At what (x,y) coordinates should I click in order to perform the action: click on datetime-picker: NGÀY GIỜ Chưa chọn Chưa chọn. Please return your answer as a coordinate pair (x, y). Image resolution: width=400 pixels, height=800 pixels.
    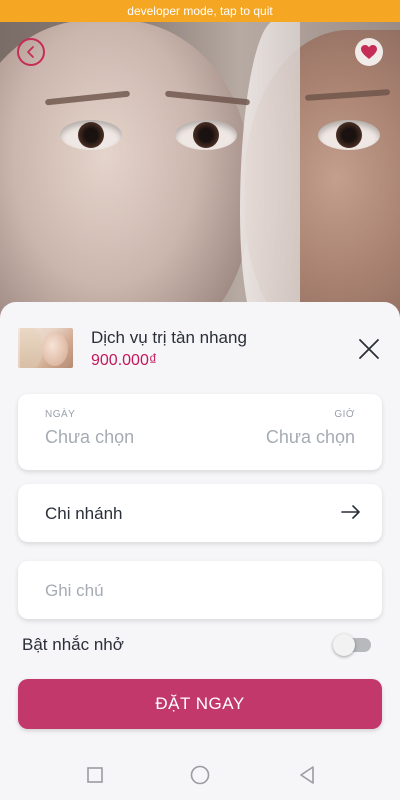
    Looking at the image, I should click on (200, 432).